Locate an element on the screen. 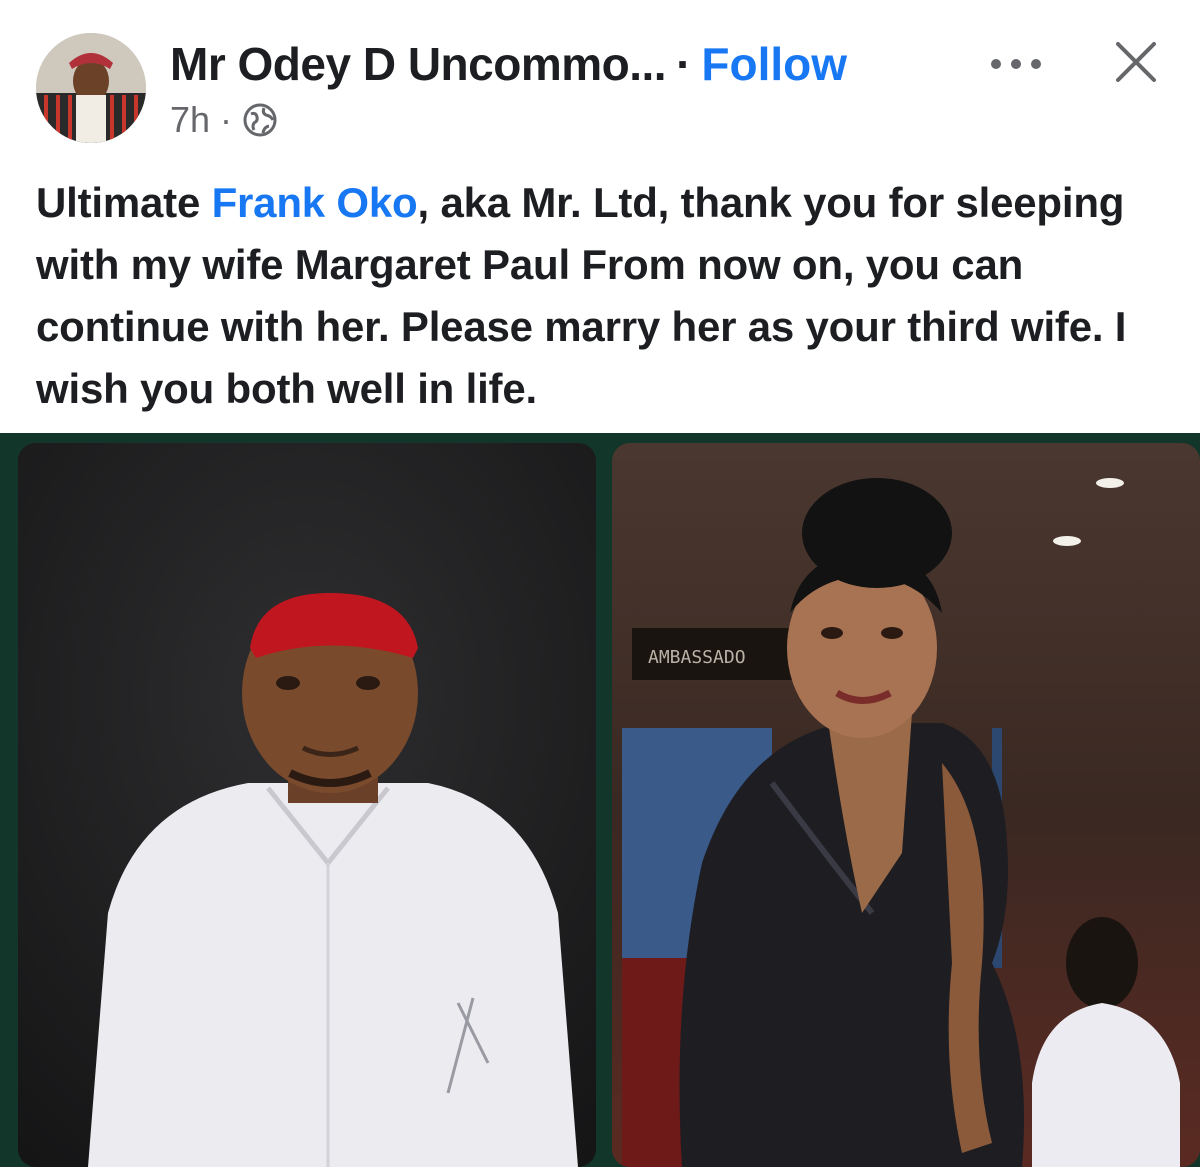 The width and height of the screenshot is (1200, 1167). avatar-image is located at coordinates (91, 88).